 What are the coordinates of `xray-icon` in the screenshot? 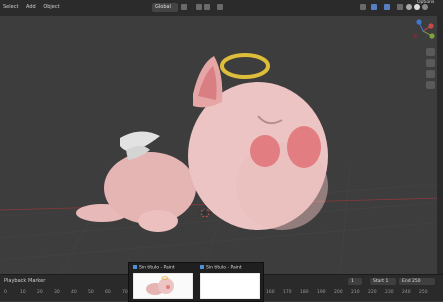 It's located at (400, 7).